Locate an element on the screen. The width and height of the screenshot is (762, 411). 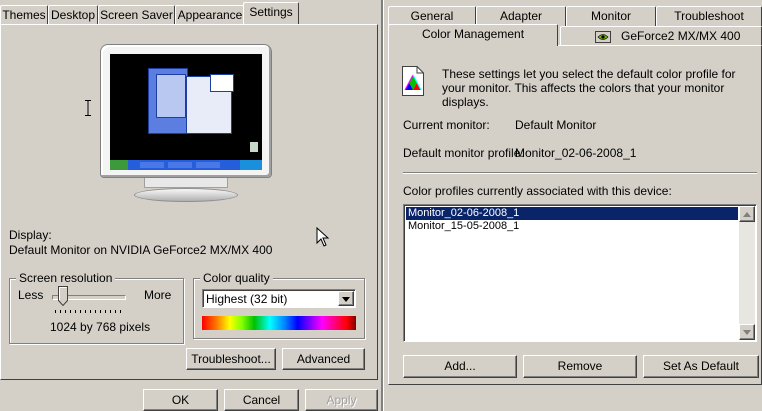
scroll-down-button is located at coordinates (747, 332).